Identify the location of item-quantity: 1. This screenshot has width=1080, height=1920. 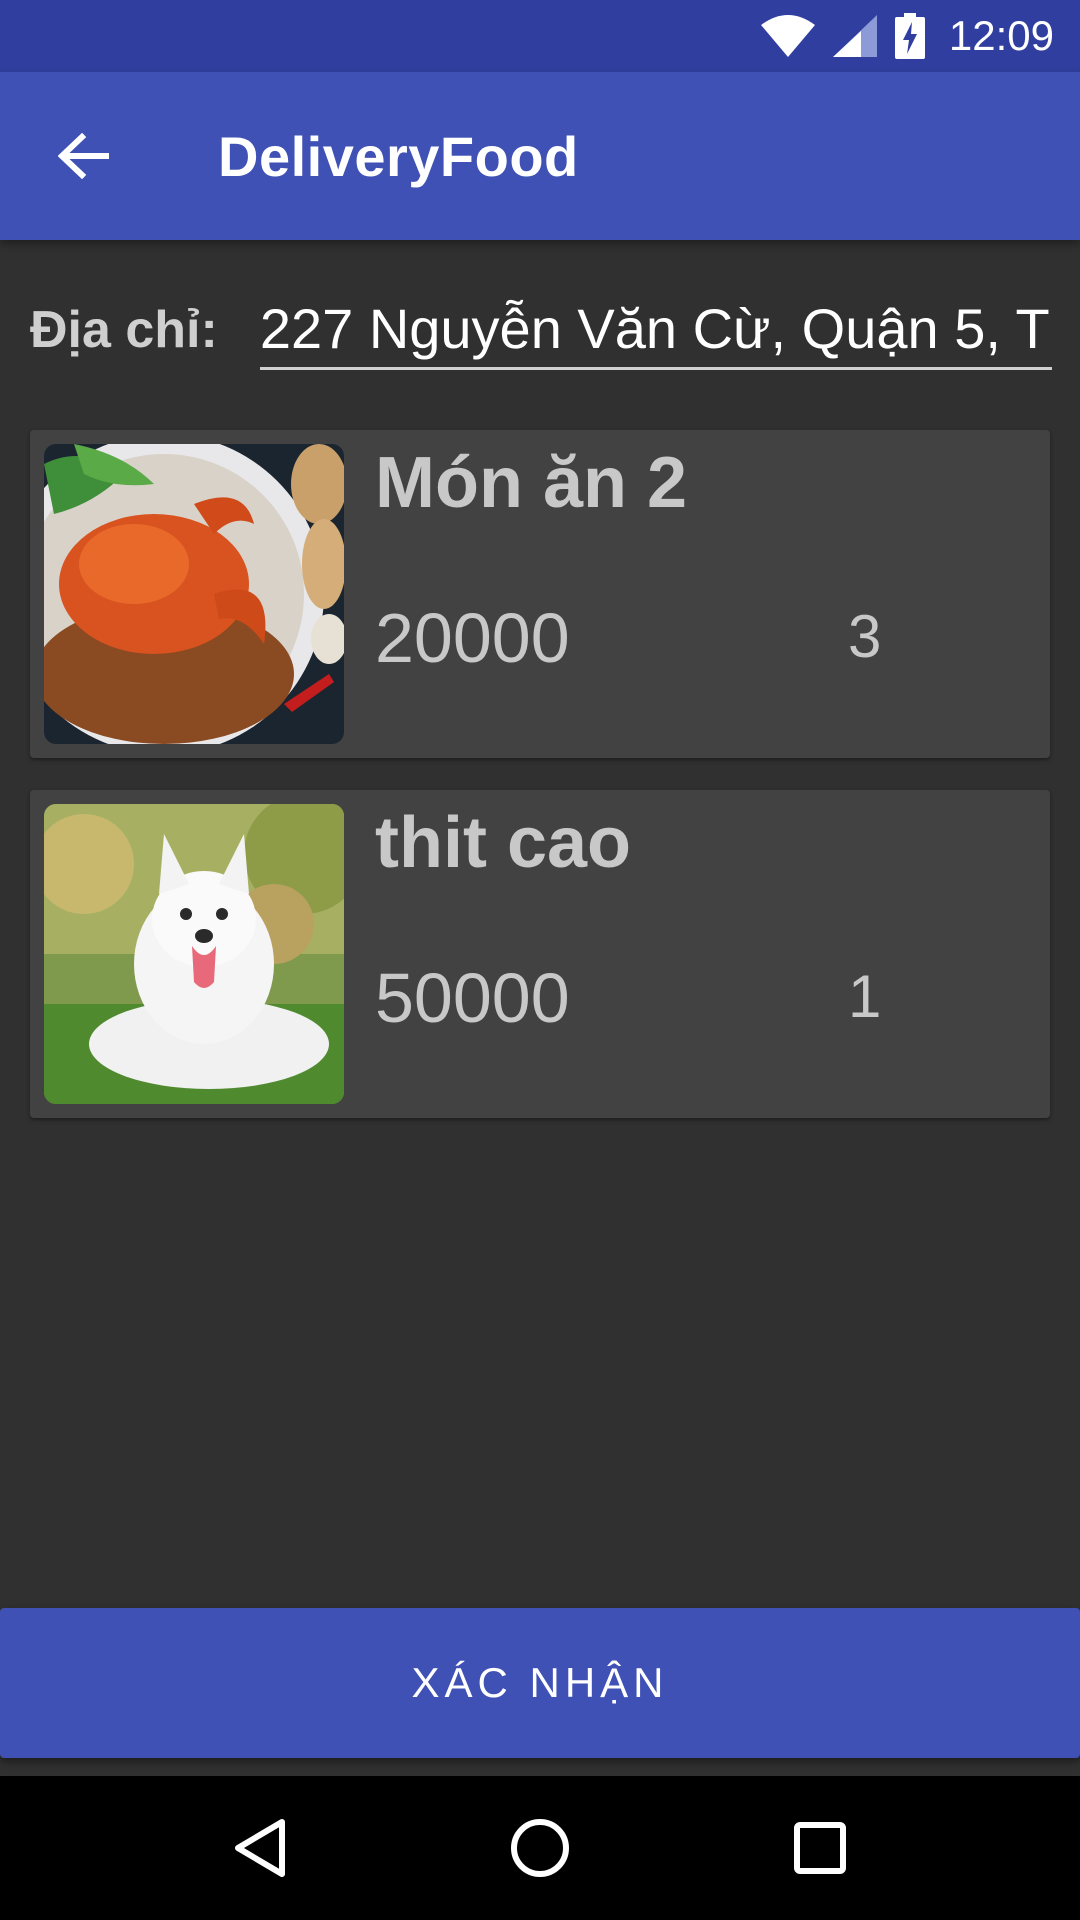
(865, 996).